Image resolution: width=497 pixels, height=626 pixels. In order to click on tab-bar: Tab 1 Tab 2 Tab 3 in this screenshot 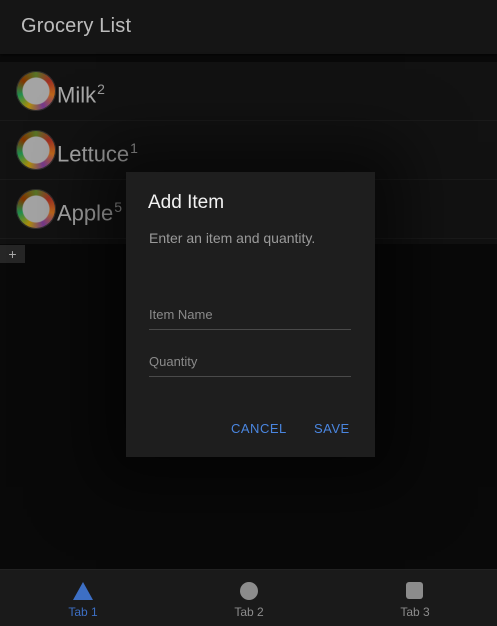, I will do `click(248, 597)`.